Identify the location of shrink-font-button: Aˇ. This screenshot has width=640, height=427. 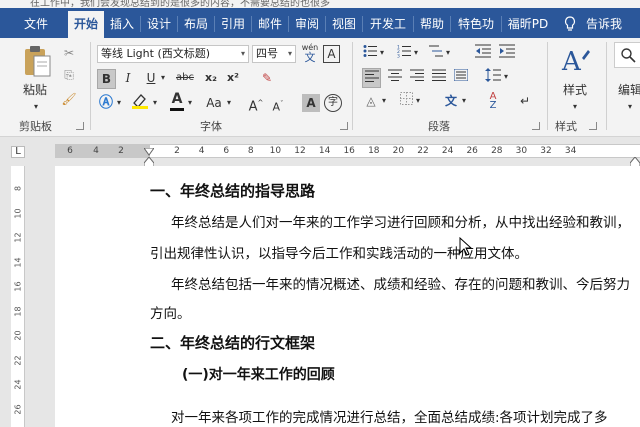
(278, 106).